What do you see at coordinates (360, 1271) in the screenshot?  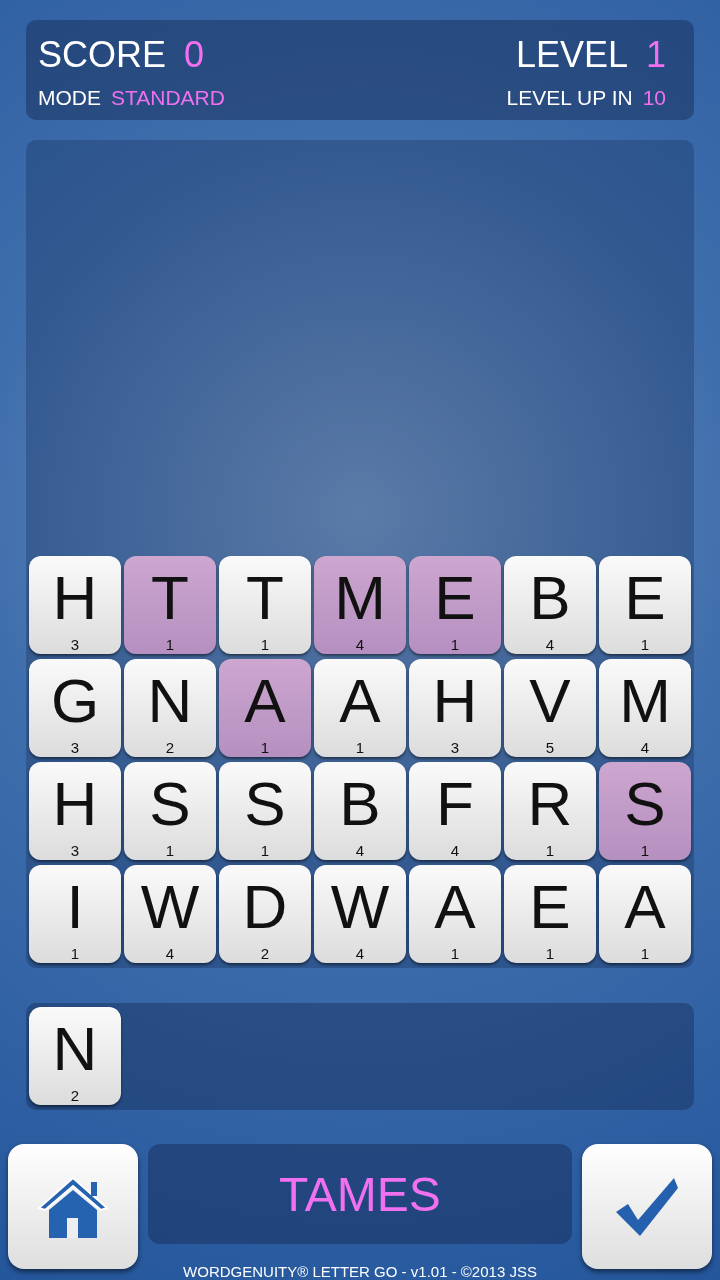 I see `footer-text: WORDGENUITY® LETTER GO - v1.01 - ©2013 JSS` at bounding box center [360, 1271].